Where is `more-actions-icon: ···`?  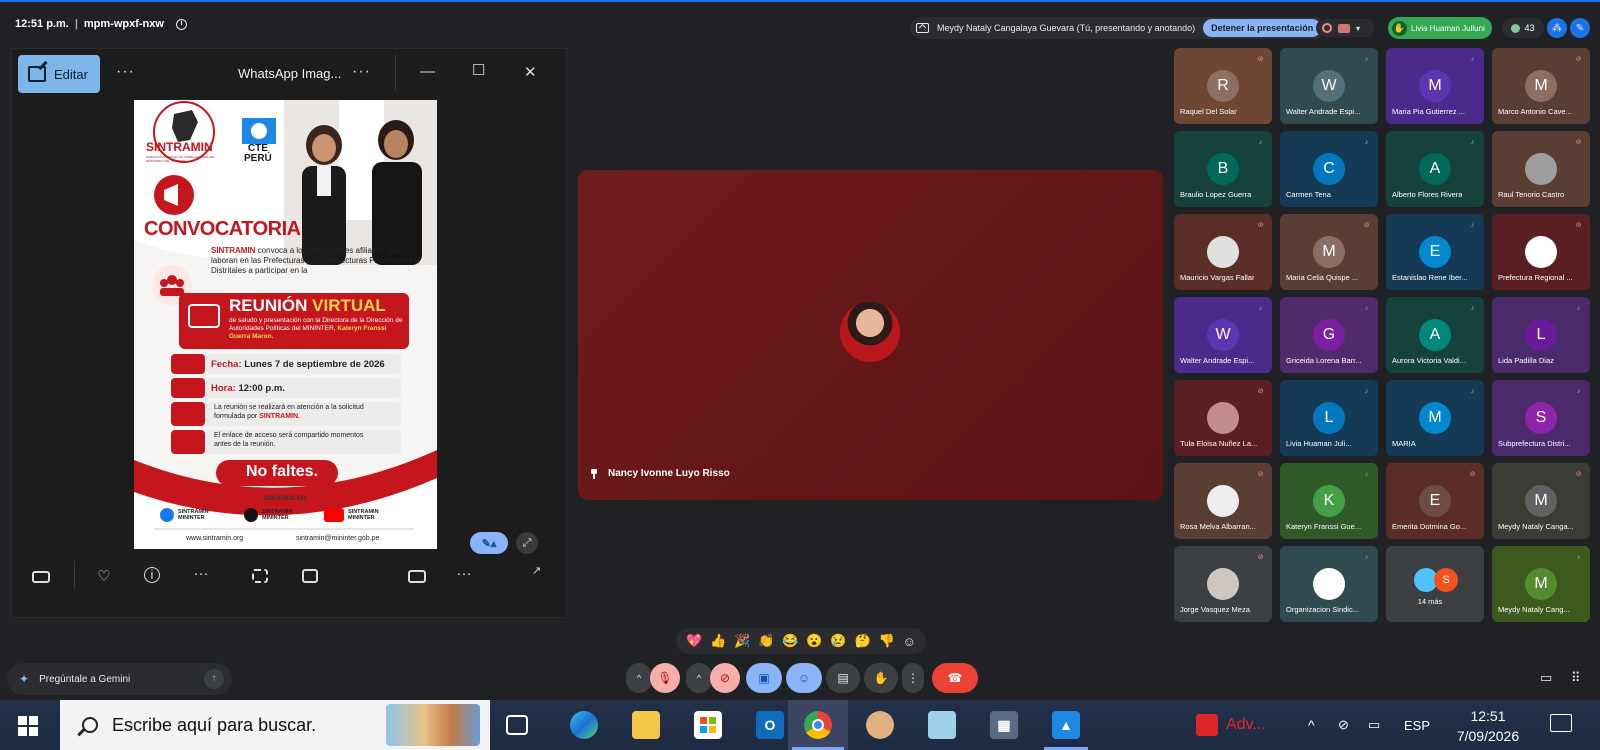 more-actions-icon: ··· is located at coordinates (464, 573).